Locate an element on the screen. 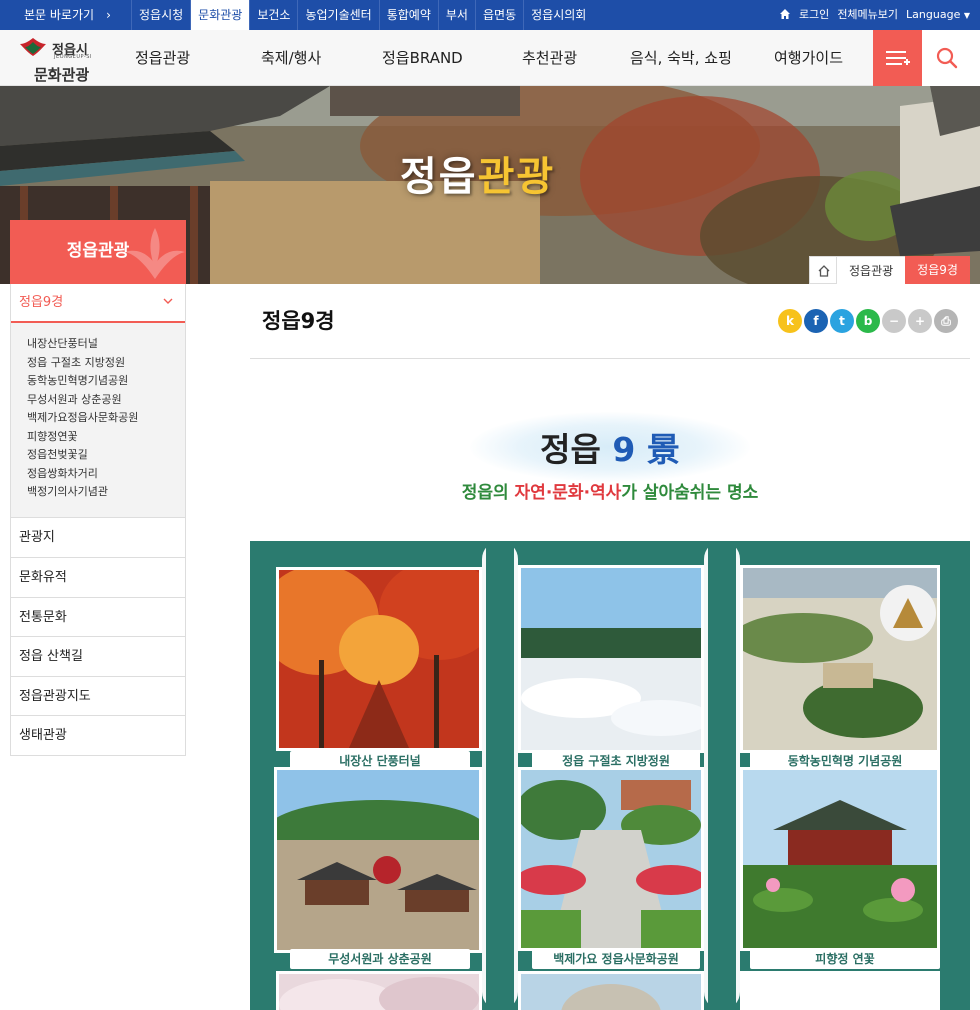  submenu-item: 내장산단풍터널 is located at coordinates (106, 344).